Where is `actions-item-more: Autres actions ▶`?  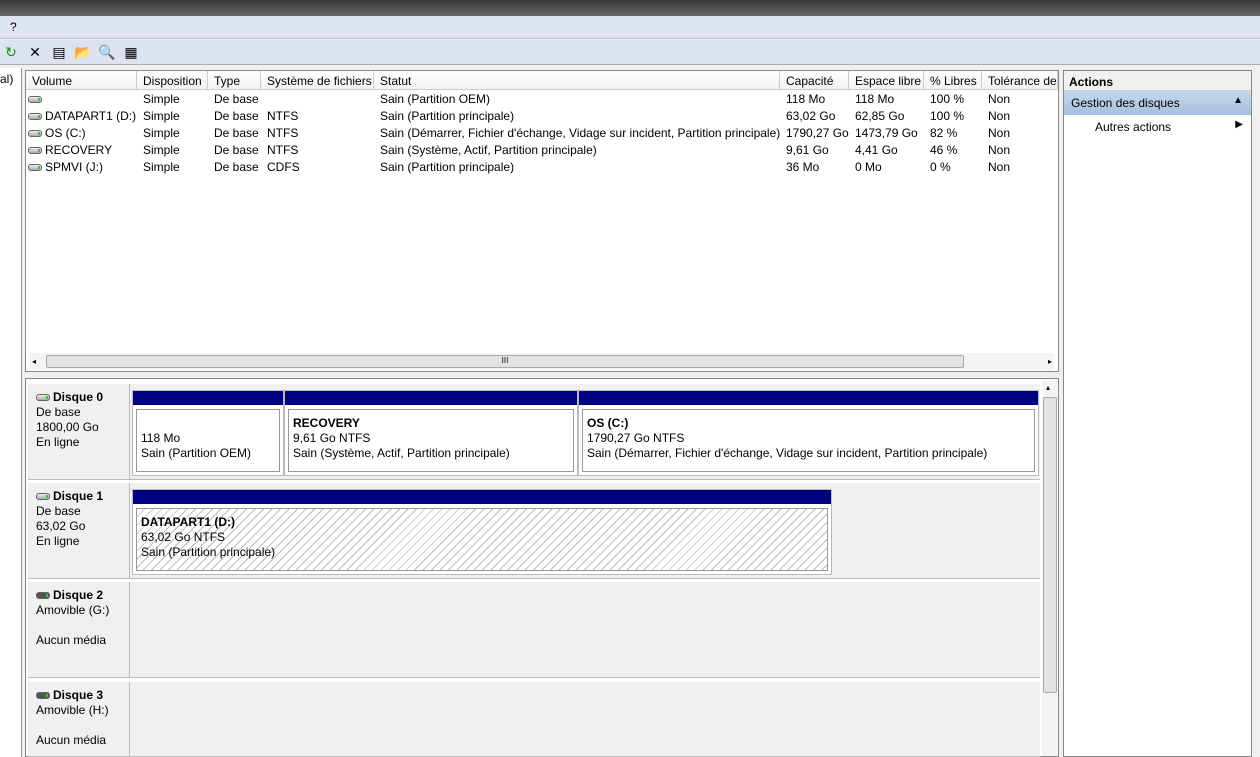 actions-item-more: Autres actions ▶ is located at coordinates (1157, 127).